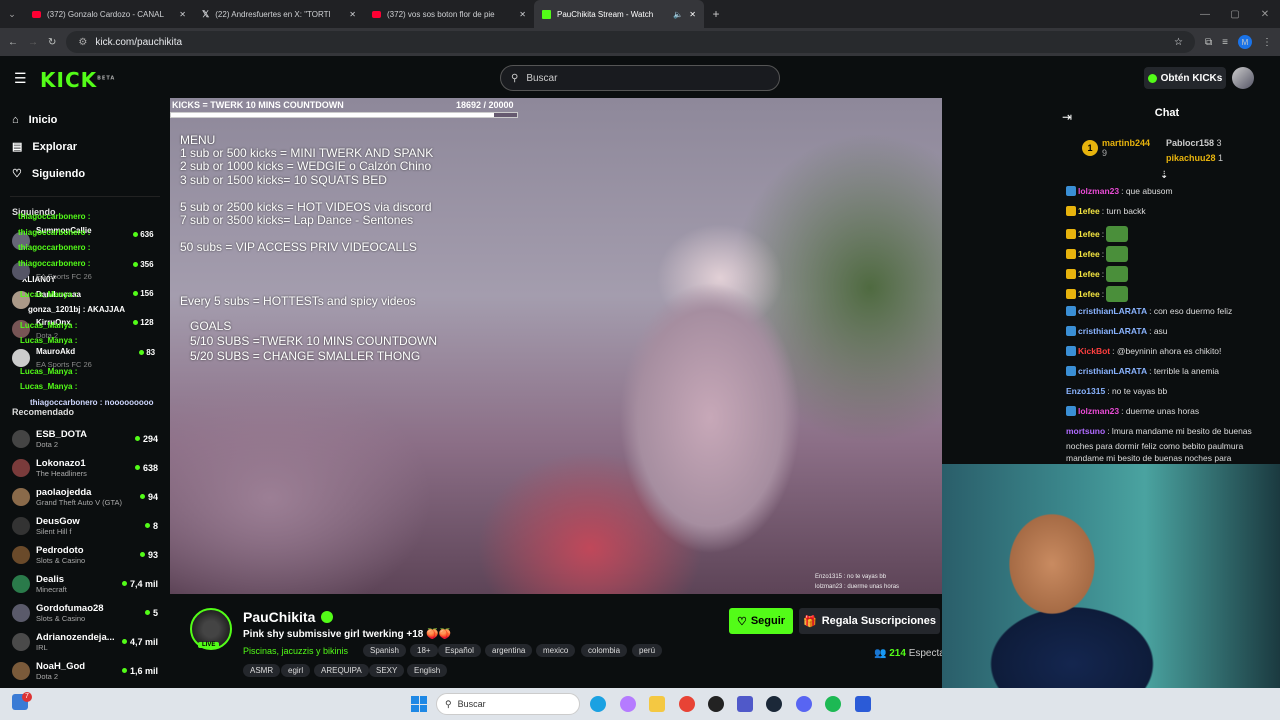 The width and height of the screenshot is (1280, 720). What do you see at coordinates (761, 621) in the screenshot?
I see `follow-button: ♡ Seguir` at bounding box center [761, 621].